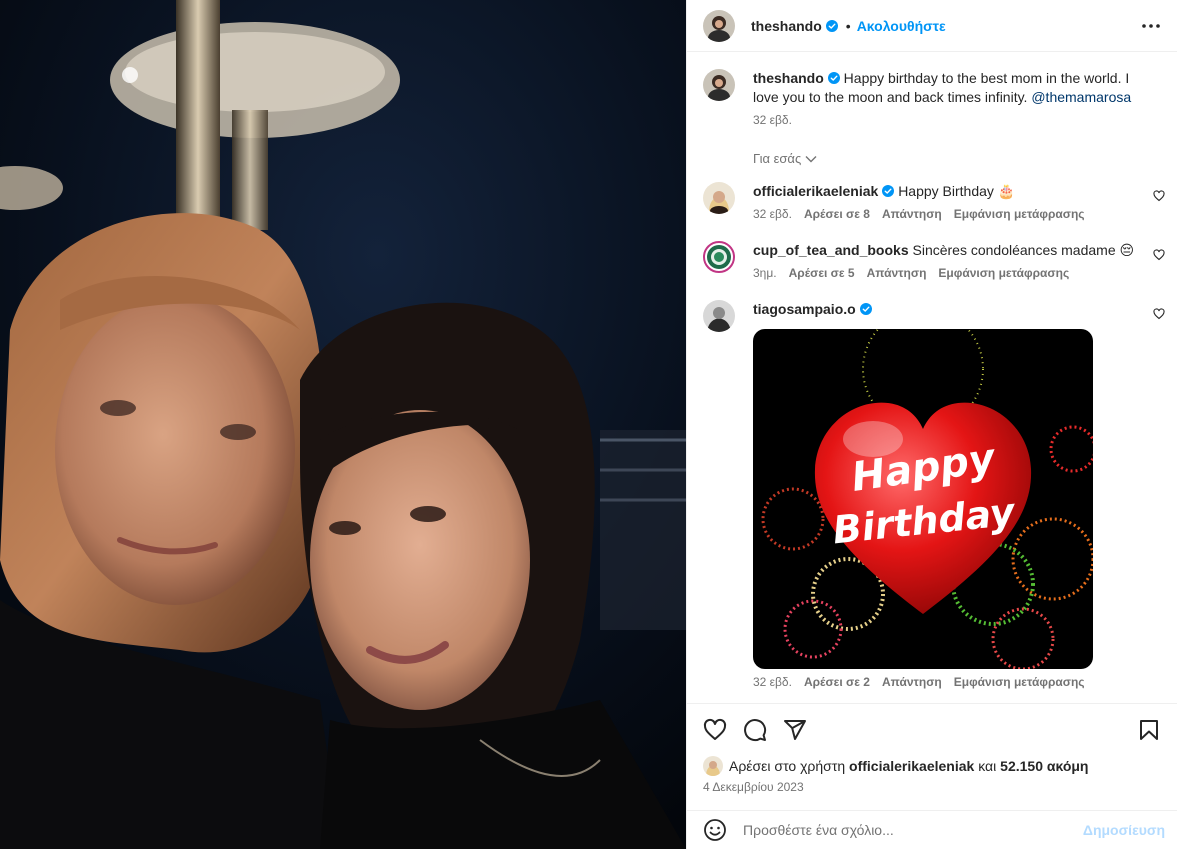 Image resolution: width=1177 pixels, height=849 pixels. What do you see at coordinates (713, 766) in the screenshot?
I see `liker-avatar` at bounding box center [713, 766].